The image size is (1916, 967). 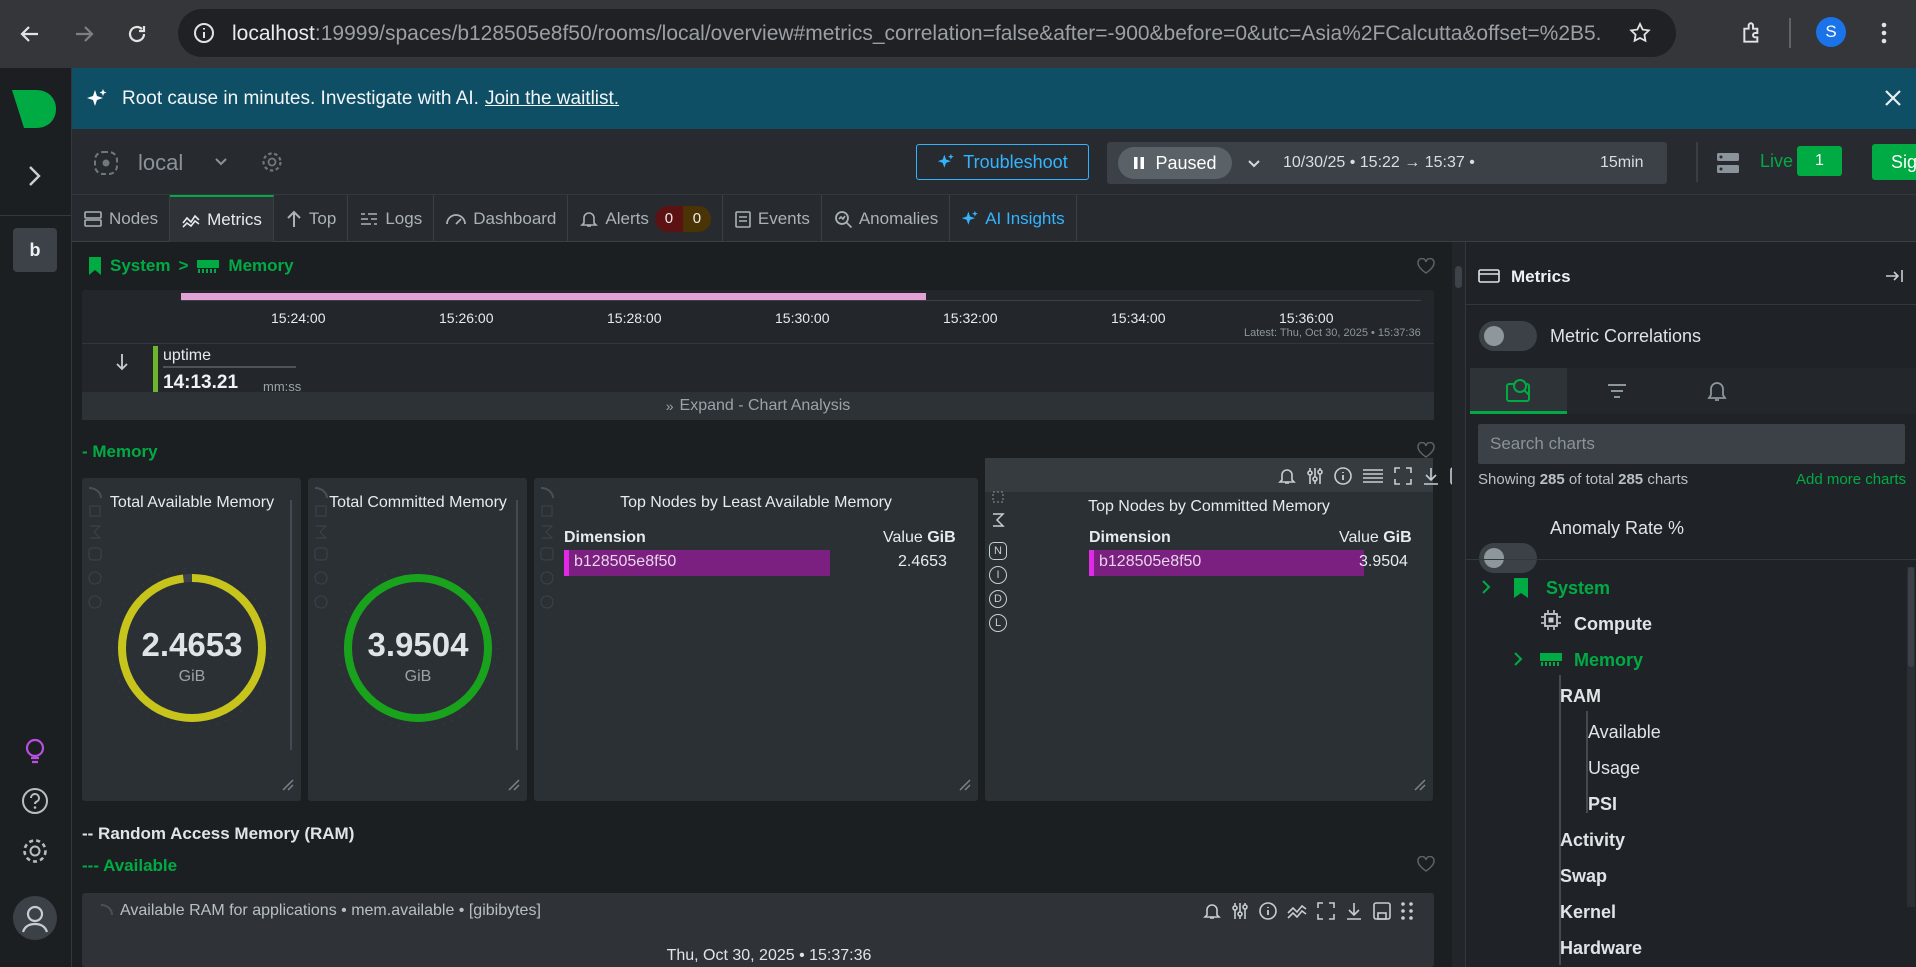 I want to click on main-scroll-thumb, so click(x=1458, y=277).